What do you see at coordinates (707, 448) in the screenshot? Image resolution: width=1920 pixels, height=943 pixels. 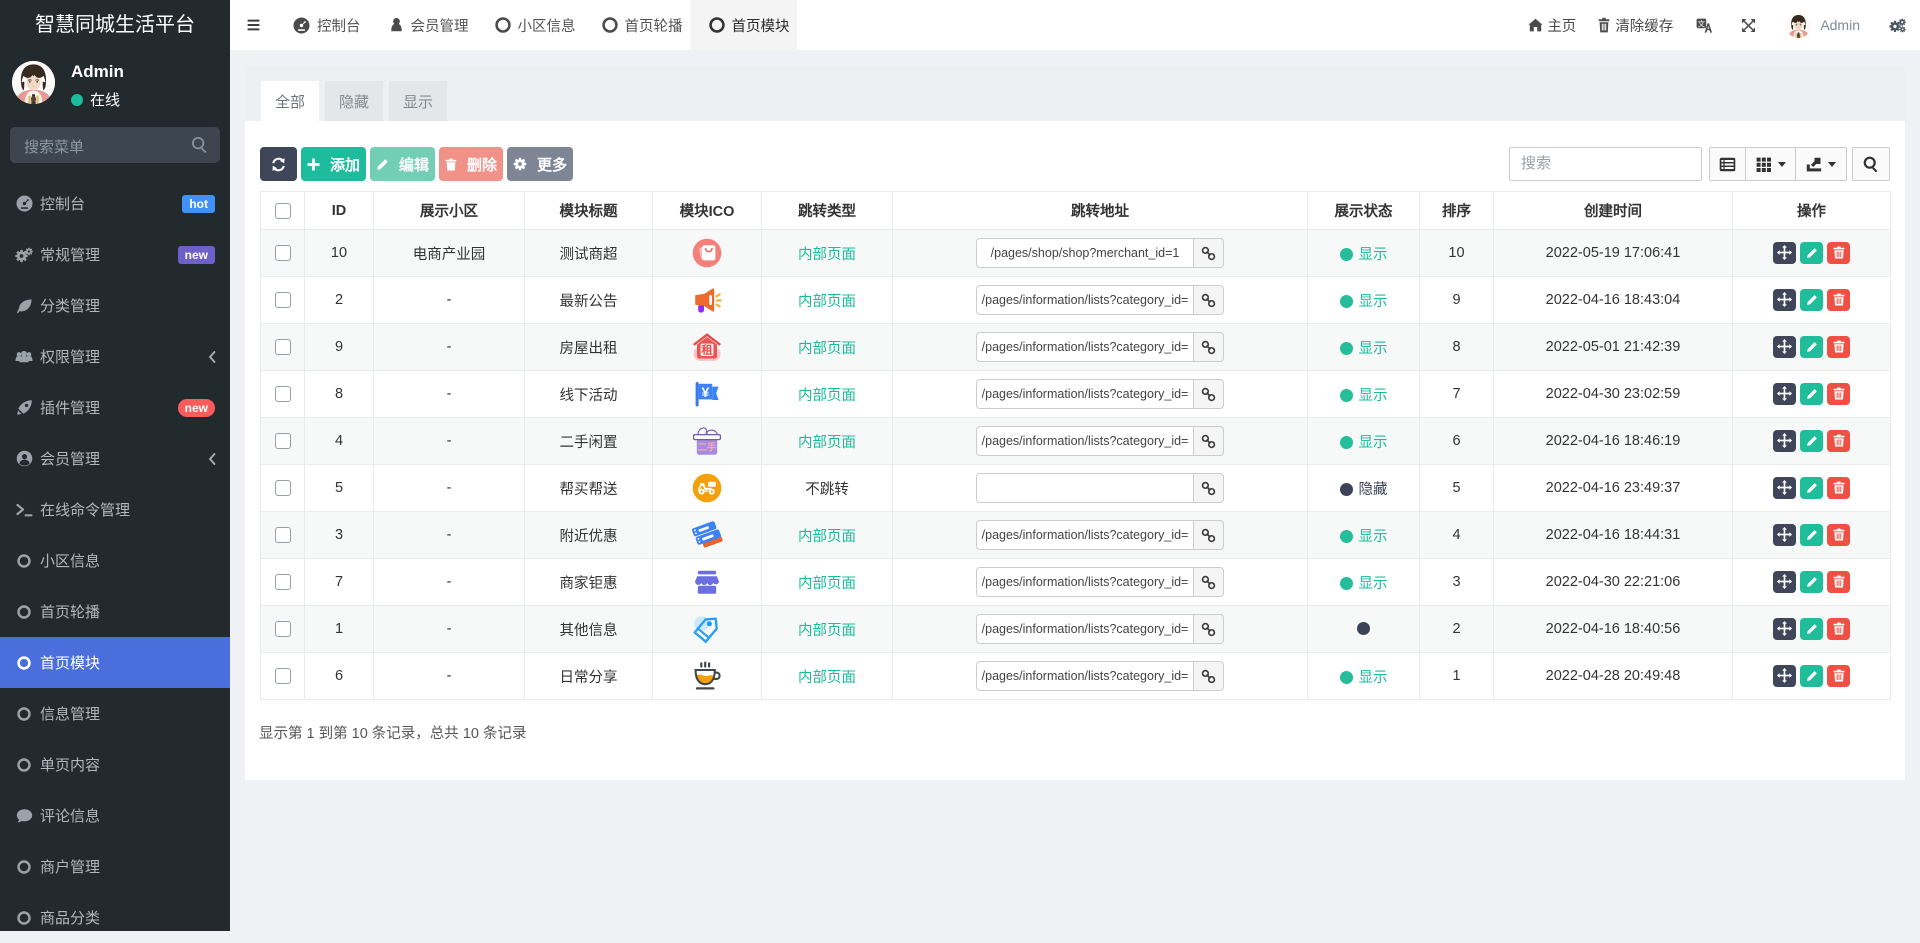 I see `svg-text: 二手` at bounding box center [707, 448].